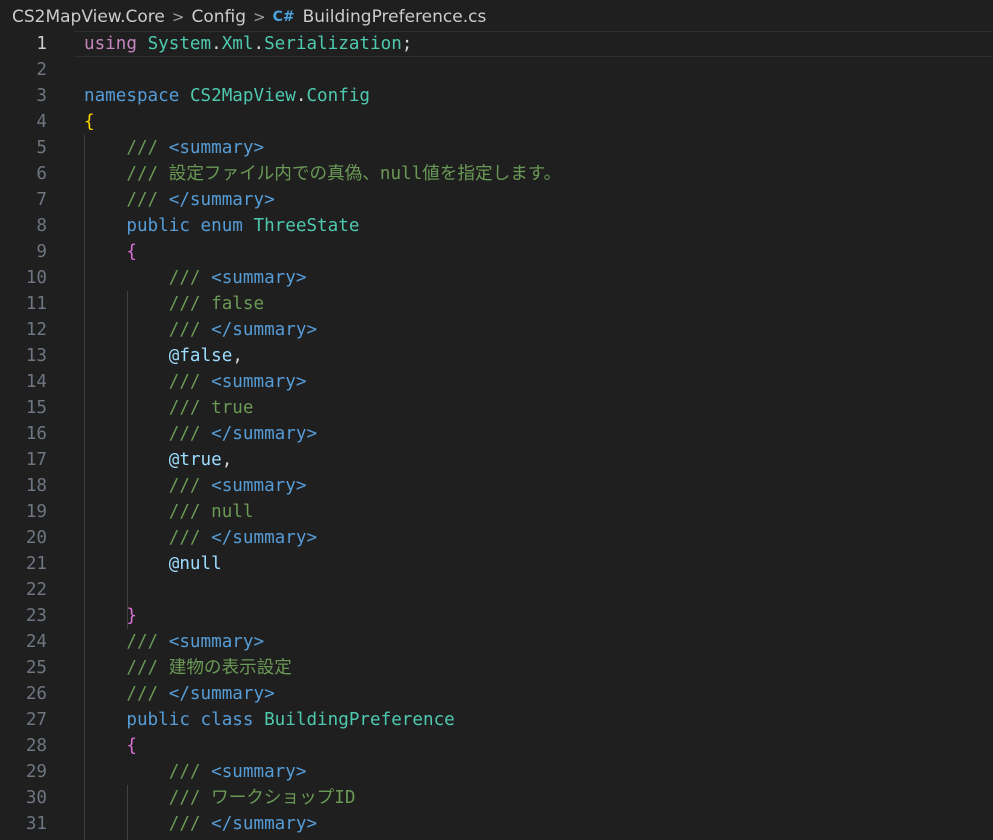  What do you see at coordinates (496, 772) in the screenshot?
I see `code-line: 29 /// <summary>` at bounding box center [496, 772].